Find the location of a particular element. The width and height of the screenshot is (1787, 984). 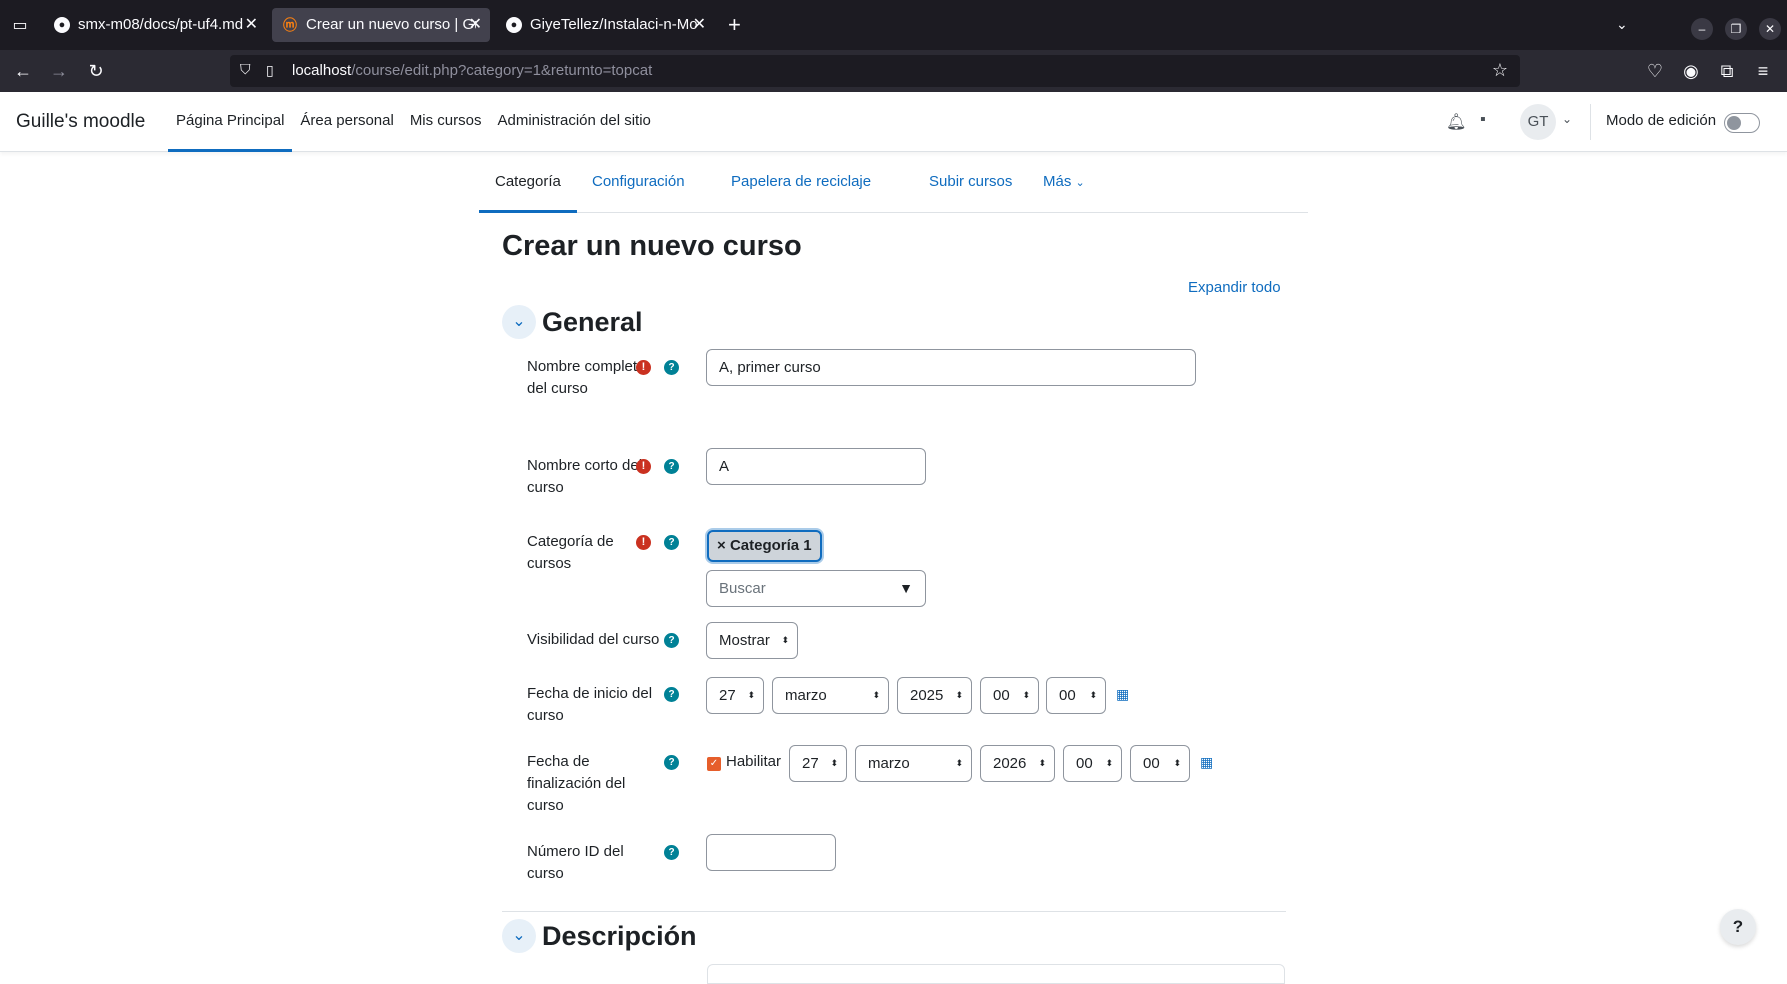

shield-icon: ⛉ is located at coordinates (245, 69).